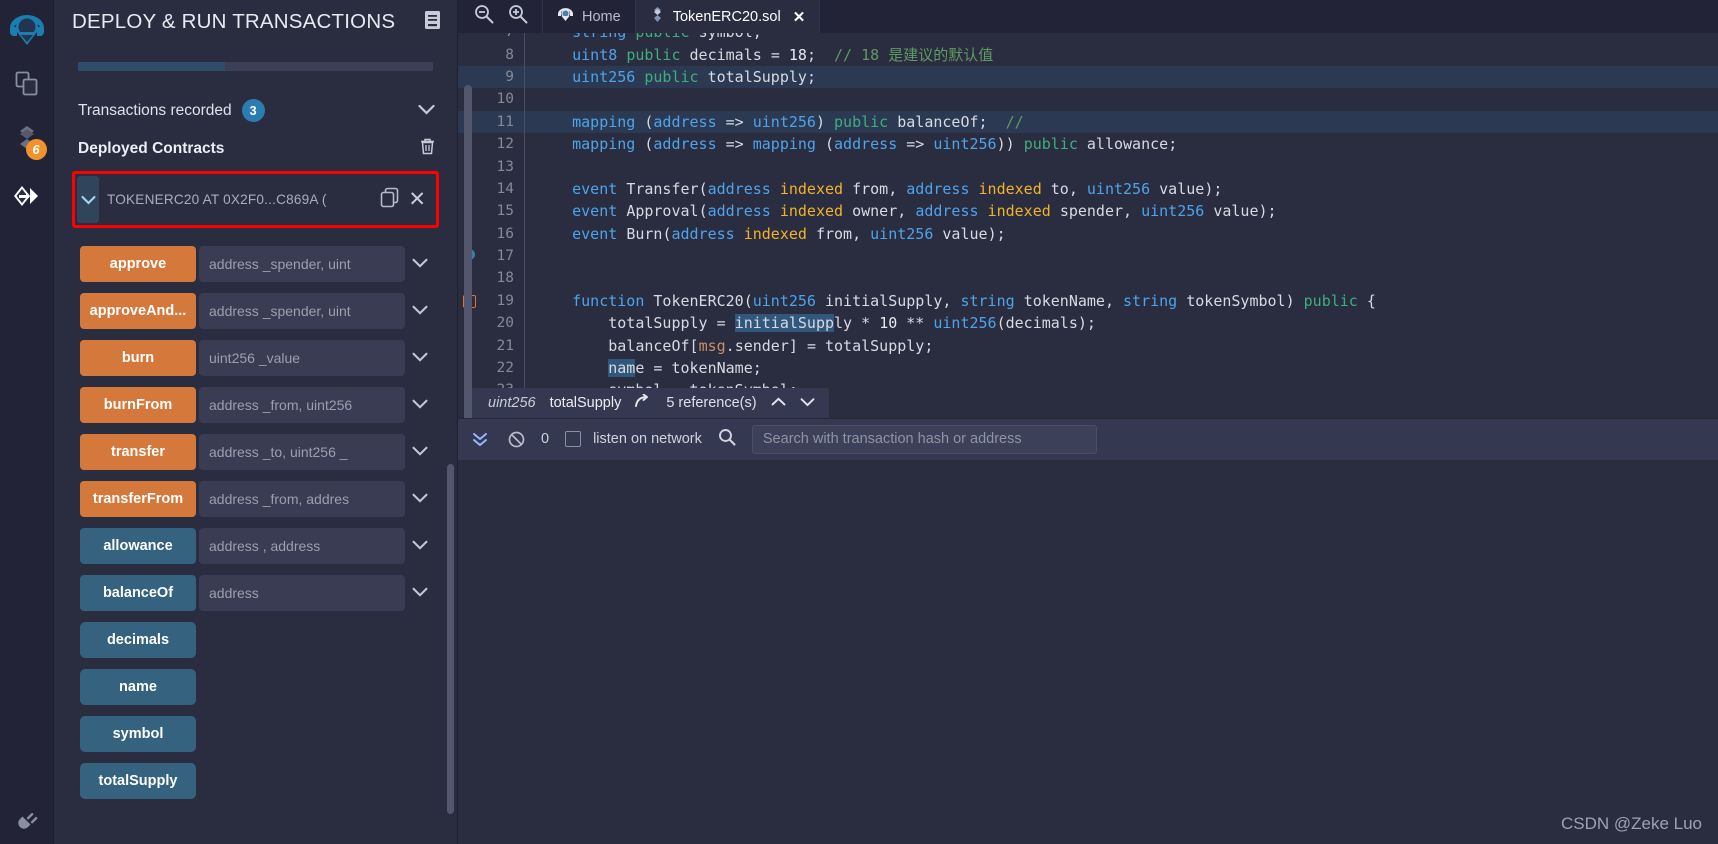 The width and height of the screenshot is (1718, 844). I want to click on contract-expand-caret, so click(88, 199).